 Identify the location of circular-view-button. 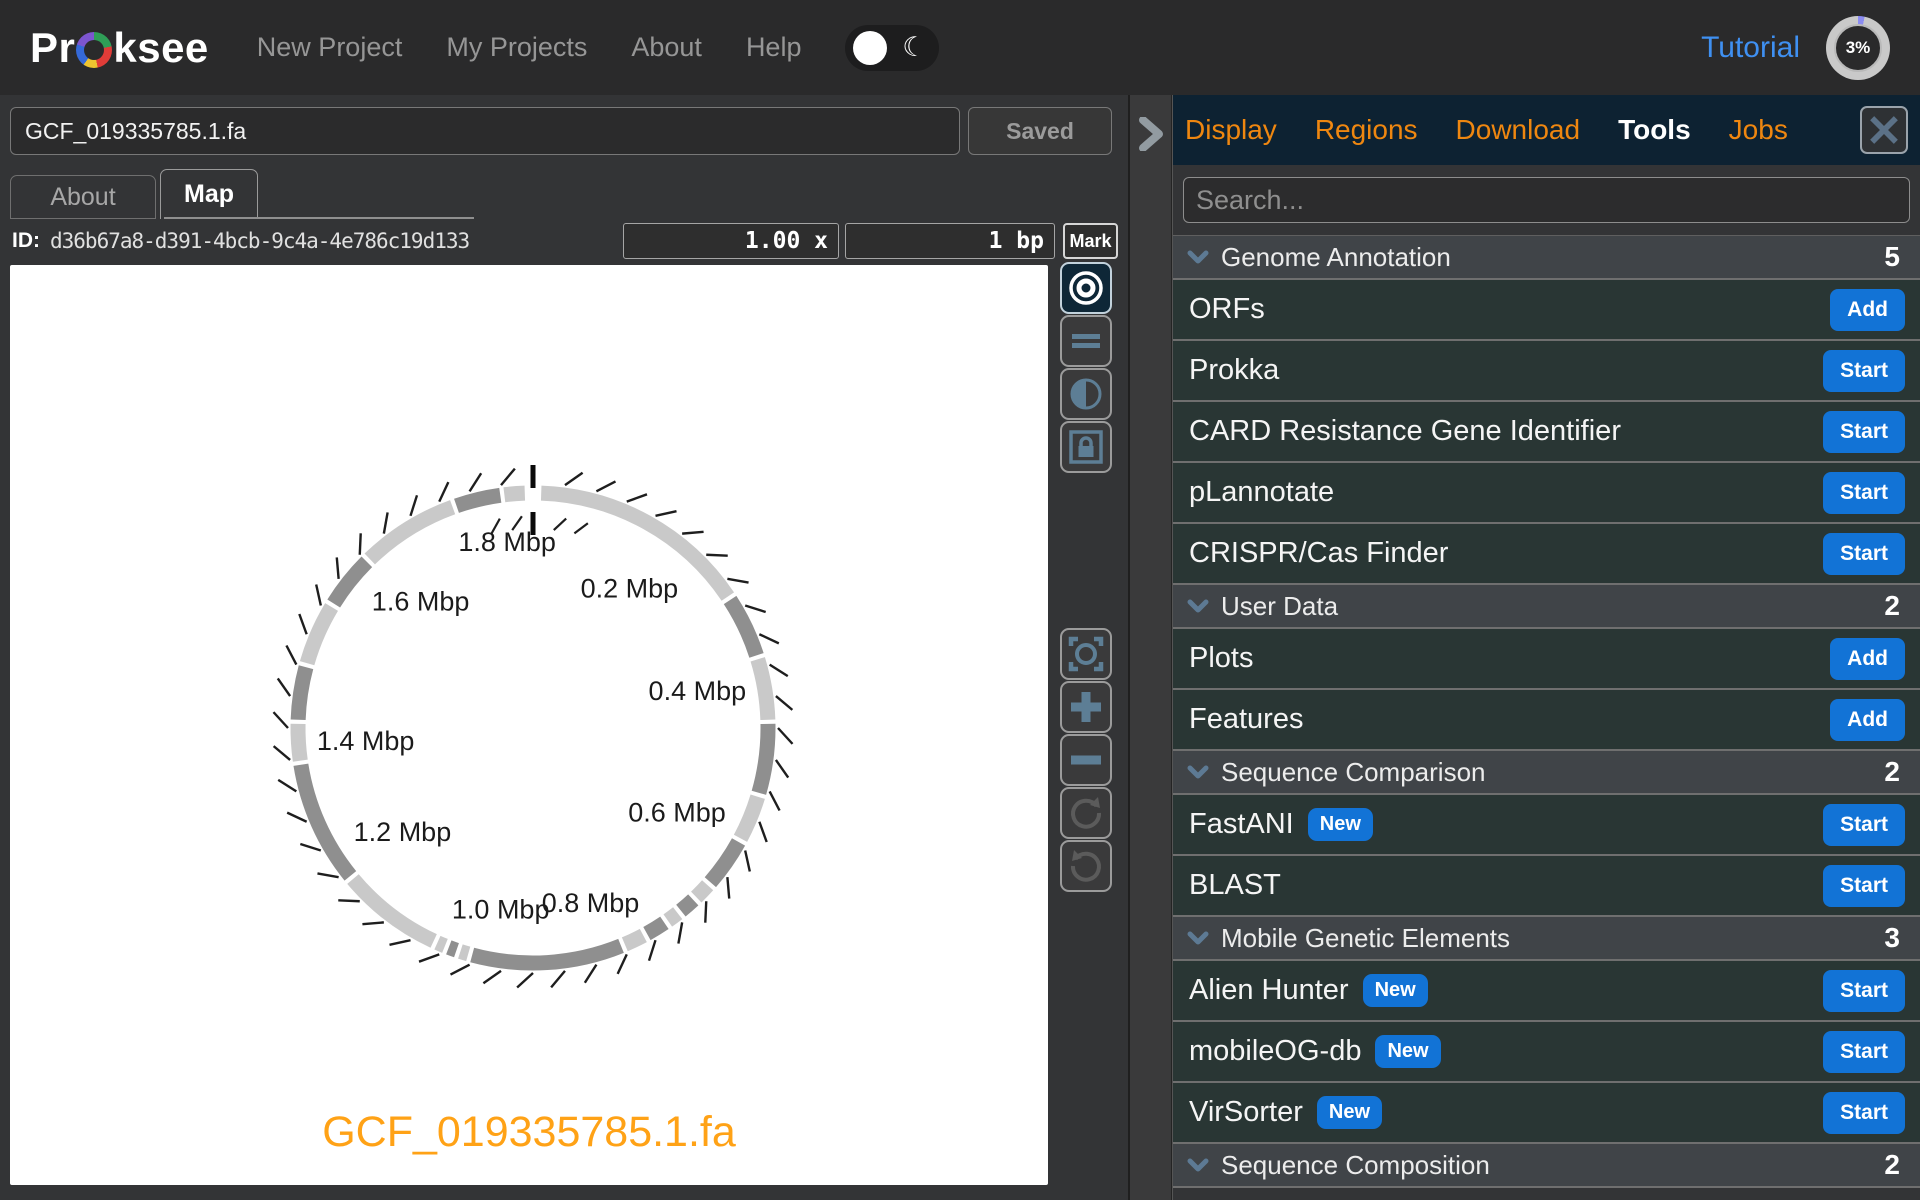
(1086, 288).